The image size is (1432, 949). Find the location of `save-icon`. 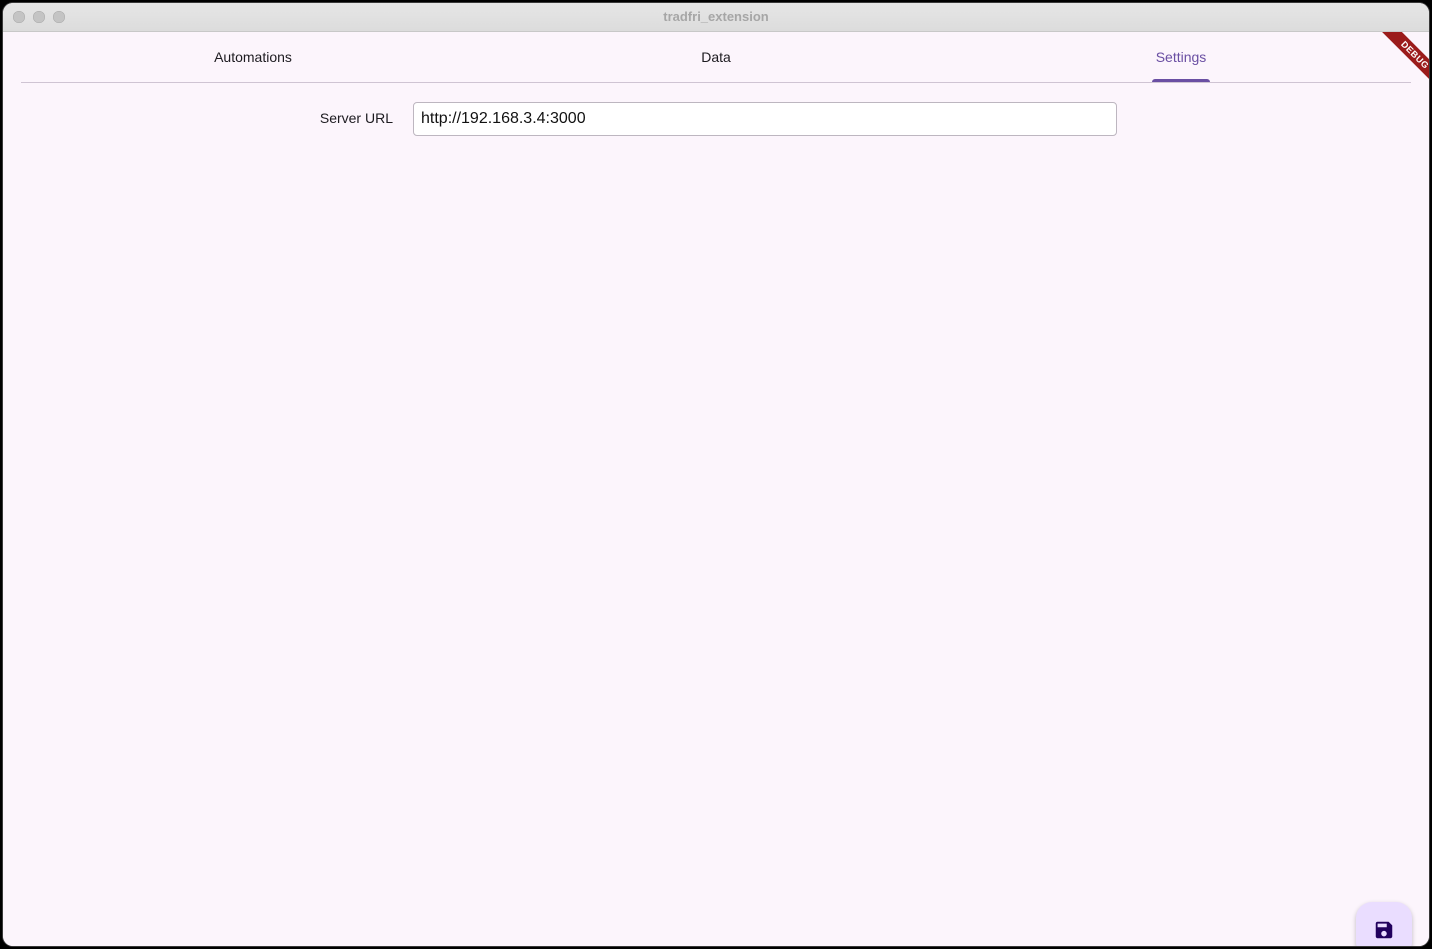

save-icon is located at coordinates (1384, 930).